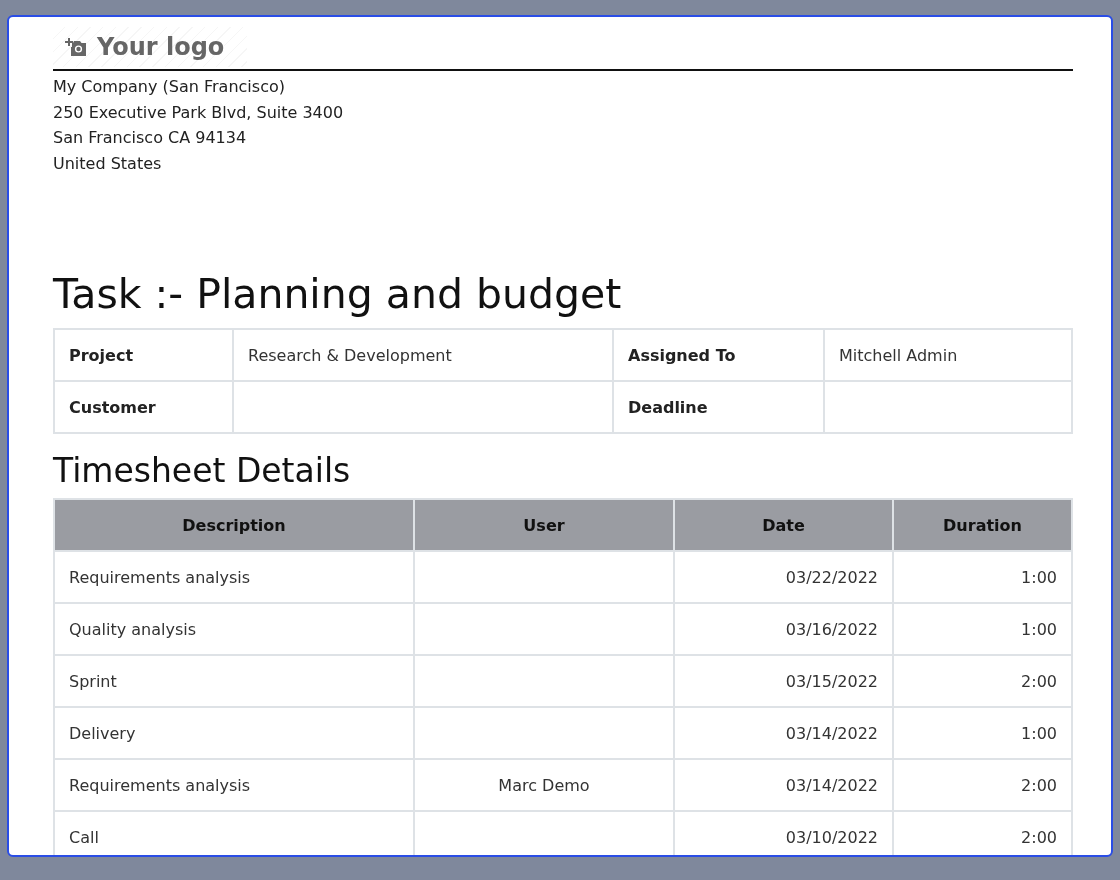 The width and height of the screenshot is (1120, 880). I want to click on table-cell: 03/16/2022, so click(783, 629).